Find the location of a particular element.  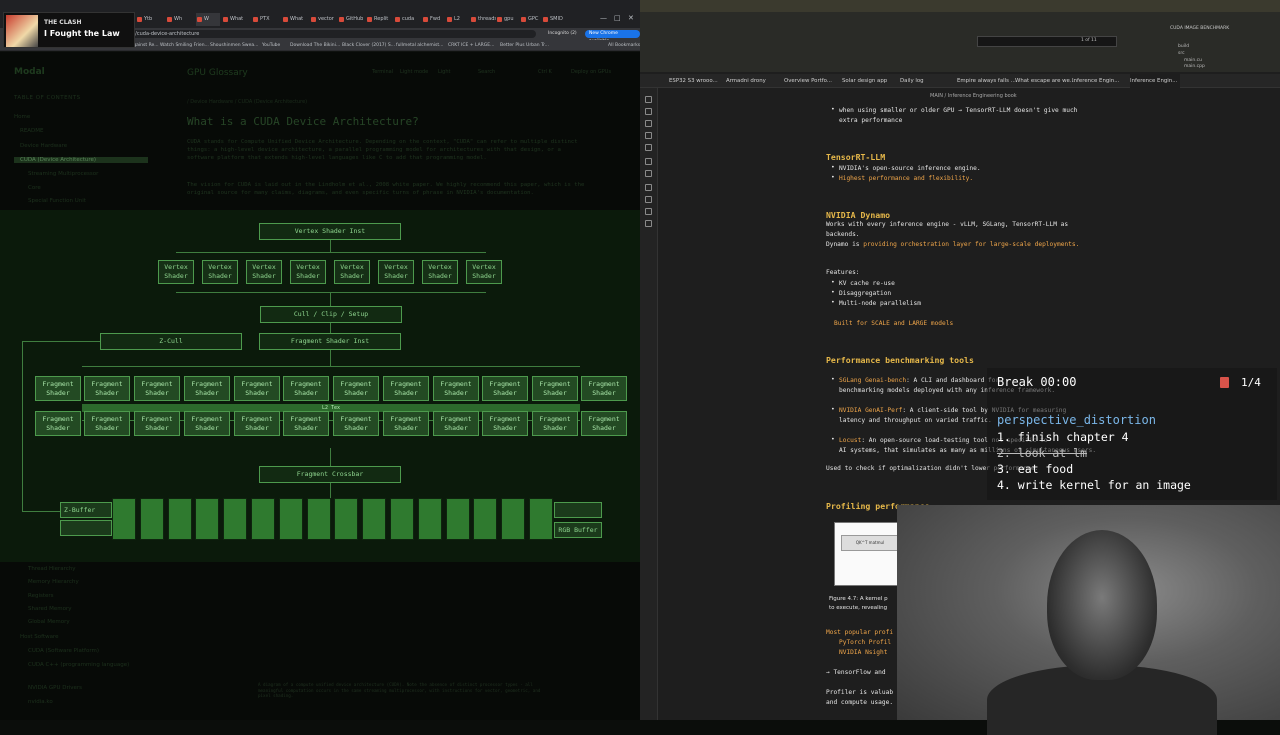

browser-tab: PTX is located at coordinates (266, 19).